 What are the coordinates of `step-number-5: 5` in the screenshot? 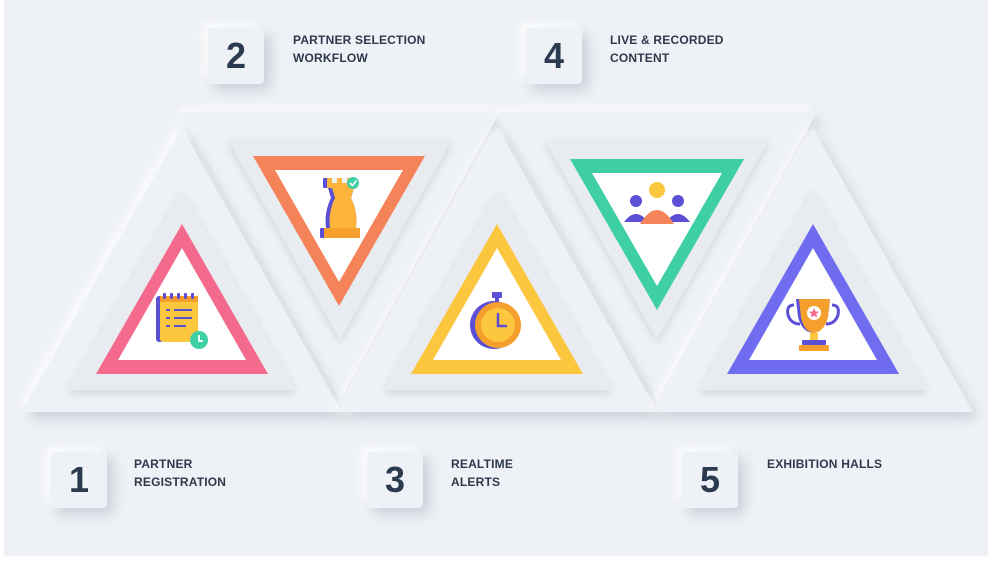 It's located at (710, 480).